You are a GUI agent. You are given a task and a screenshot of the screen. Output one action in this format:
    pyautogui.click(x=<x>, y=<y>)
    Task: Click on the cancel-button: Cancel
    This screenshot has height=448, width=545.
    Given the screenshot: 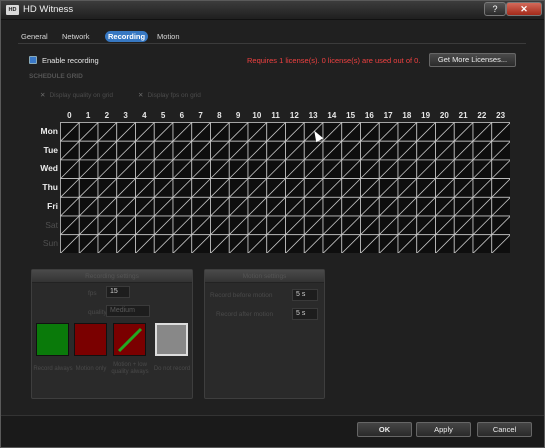 What is the action you would take?
    pyautogui.click(x=504, y=429)
    